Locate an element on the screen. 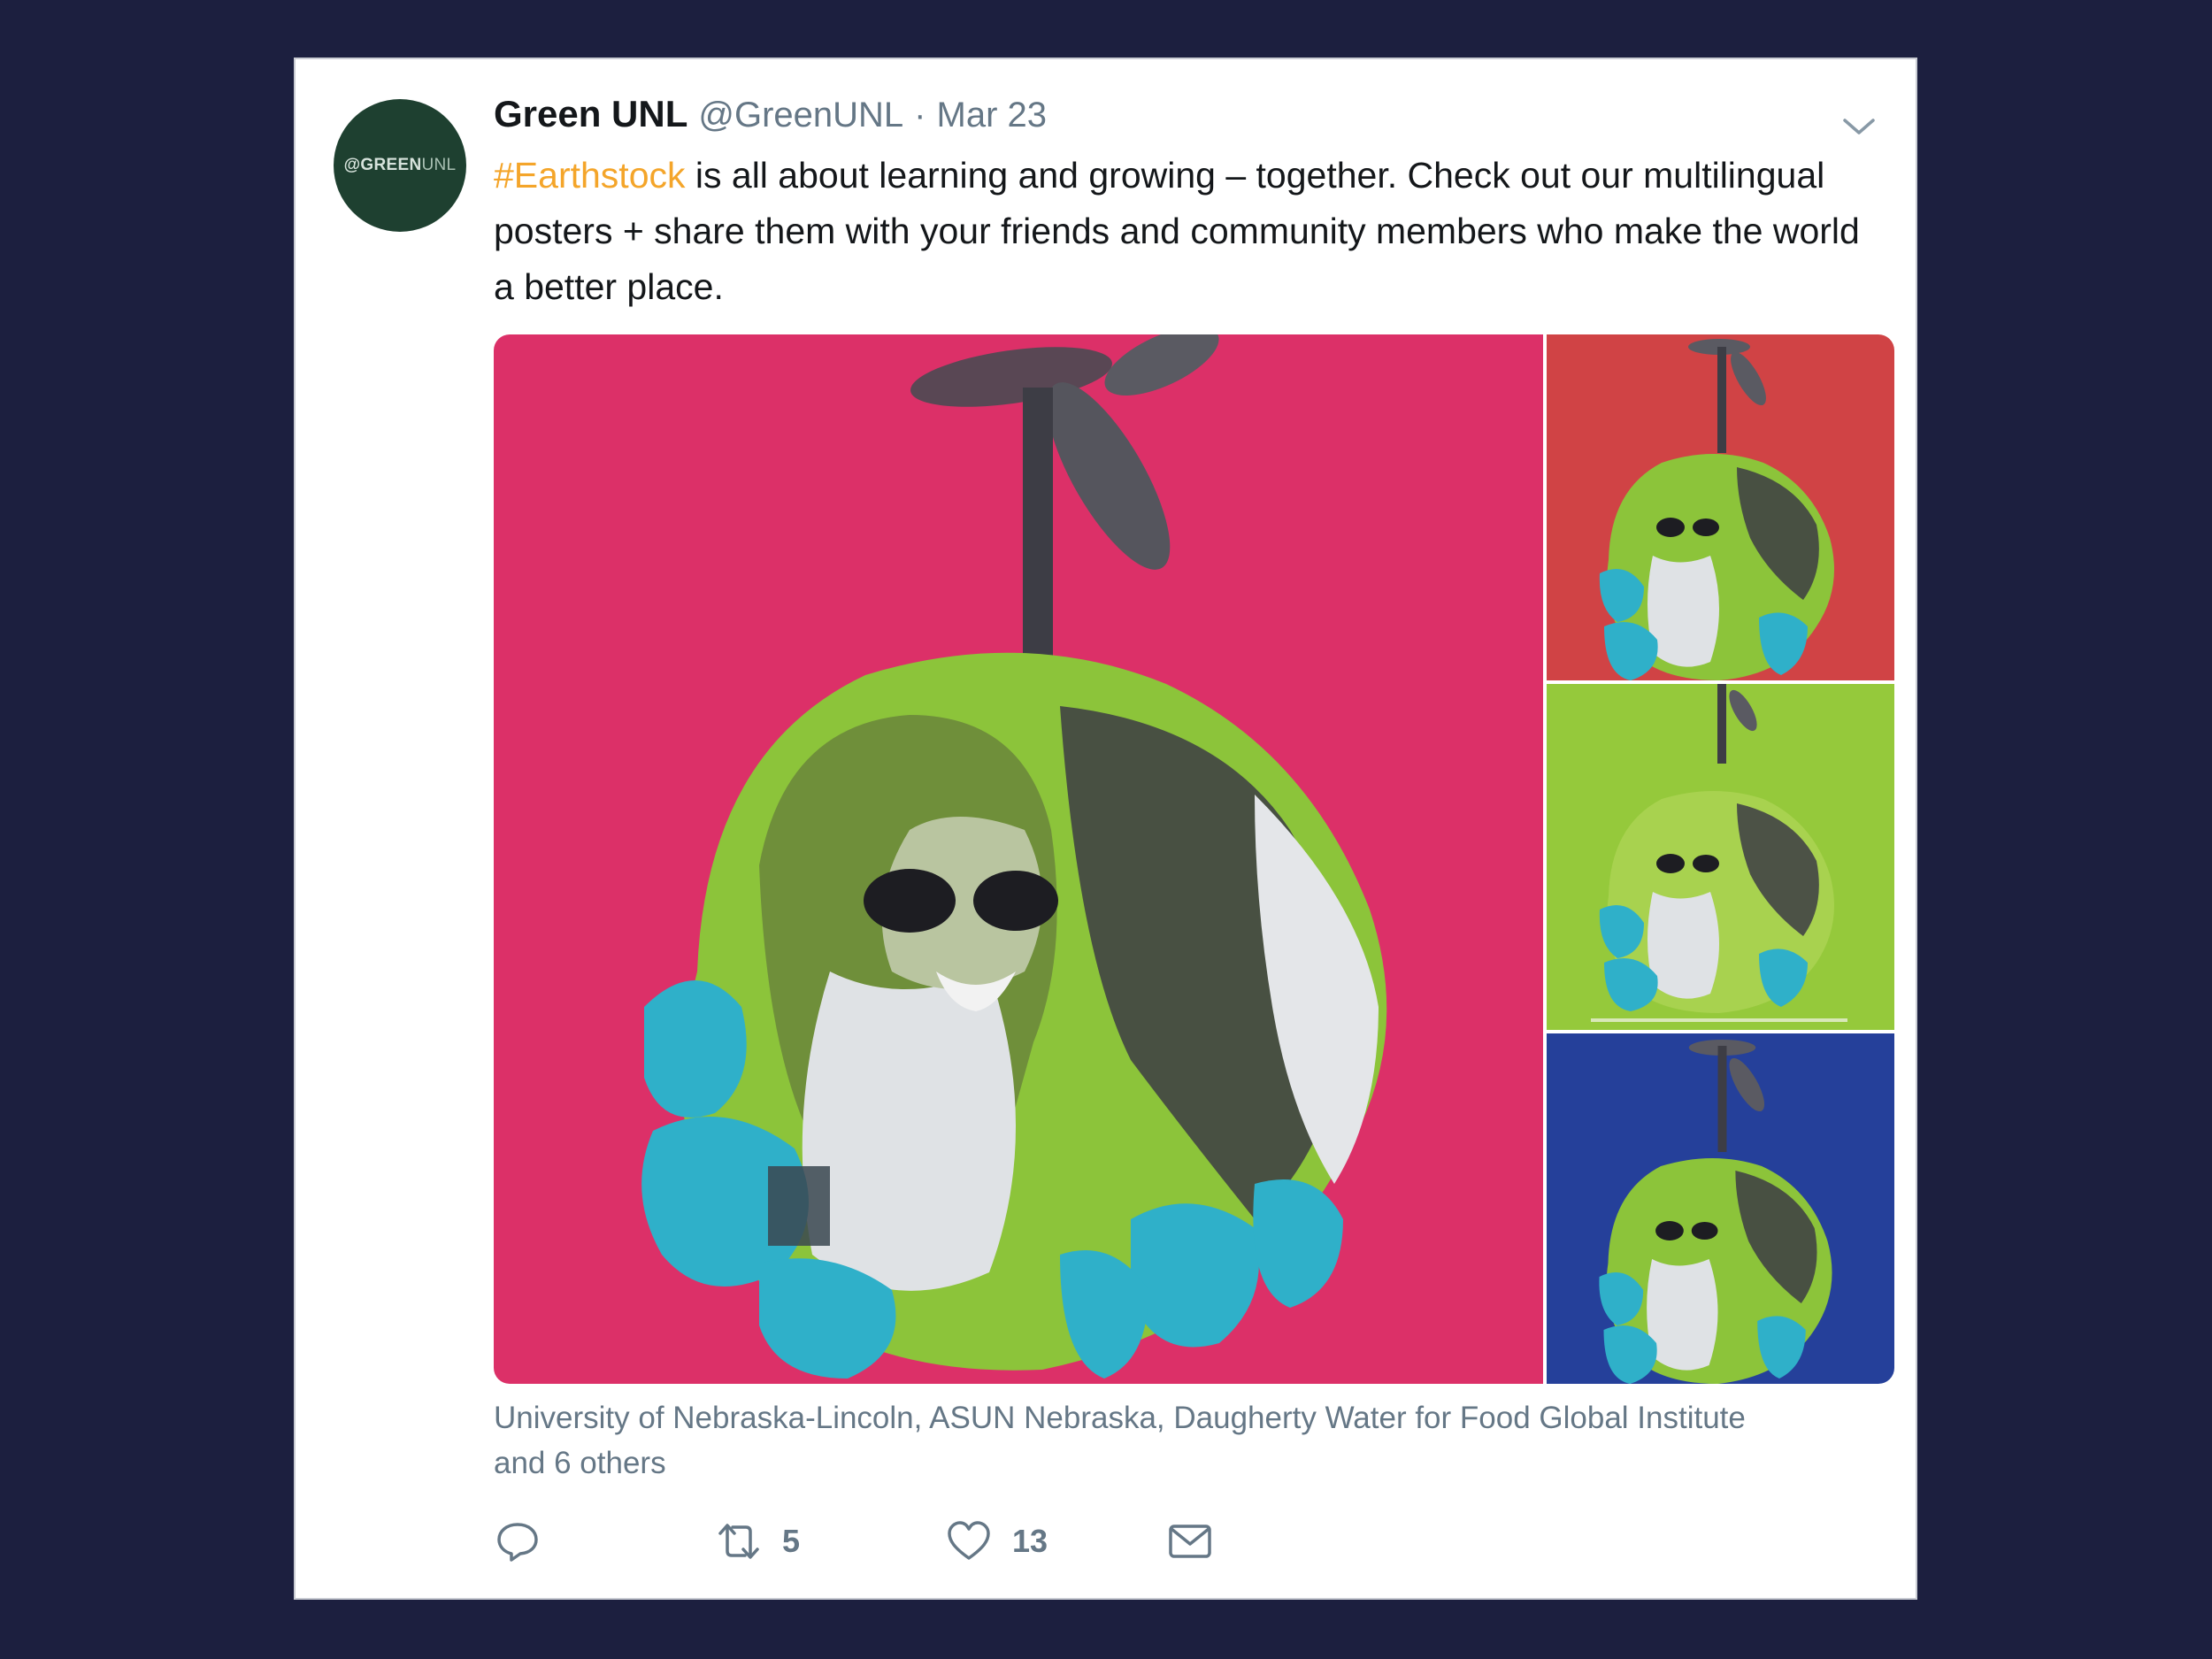 This screenshot has width=2212, height=1659. green-poster-image is located at coordinates (1721, 857).